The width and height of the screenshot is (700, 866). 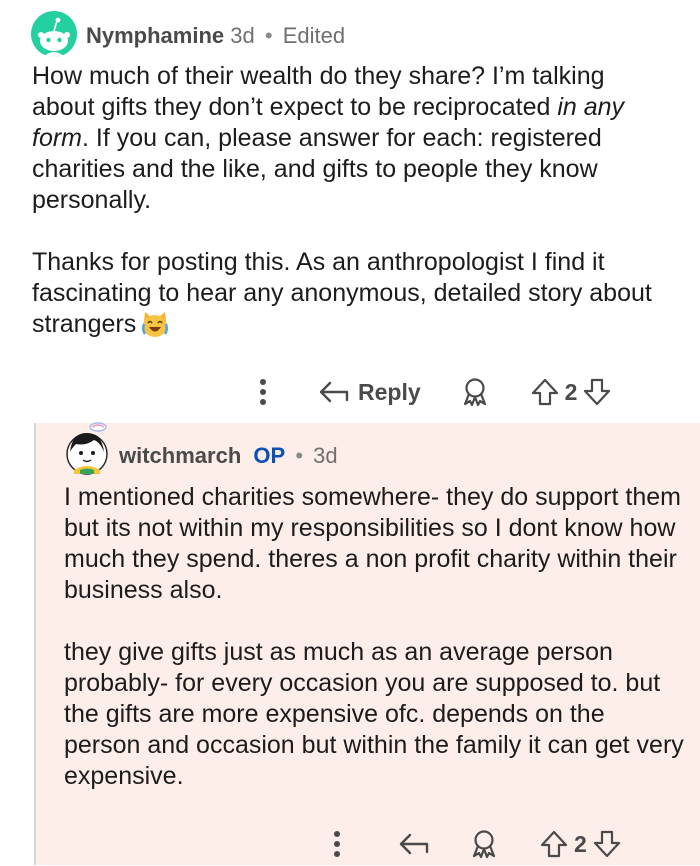 I want to click on username: Nymphamine, so click(x=155, y=35).